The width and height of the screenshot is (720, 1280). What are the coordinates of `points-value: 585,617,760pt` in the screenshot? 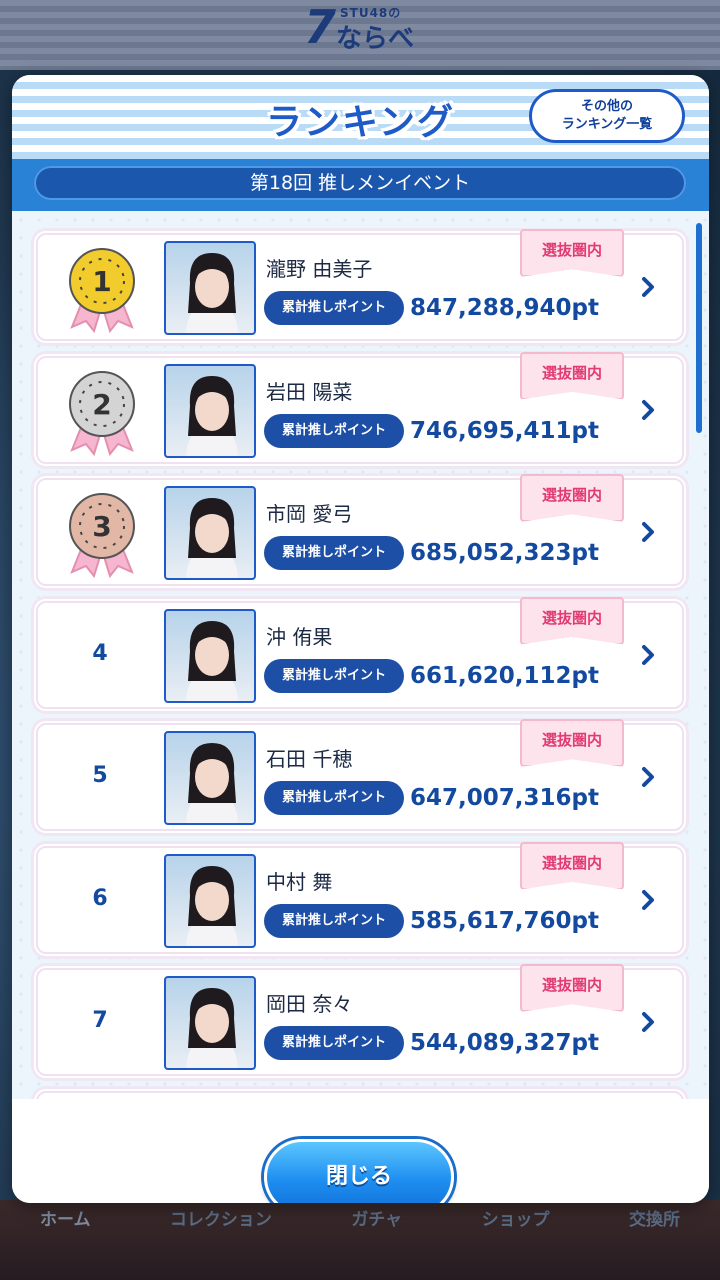 It's located at (504, 920).